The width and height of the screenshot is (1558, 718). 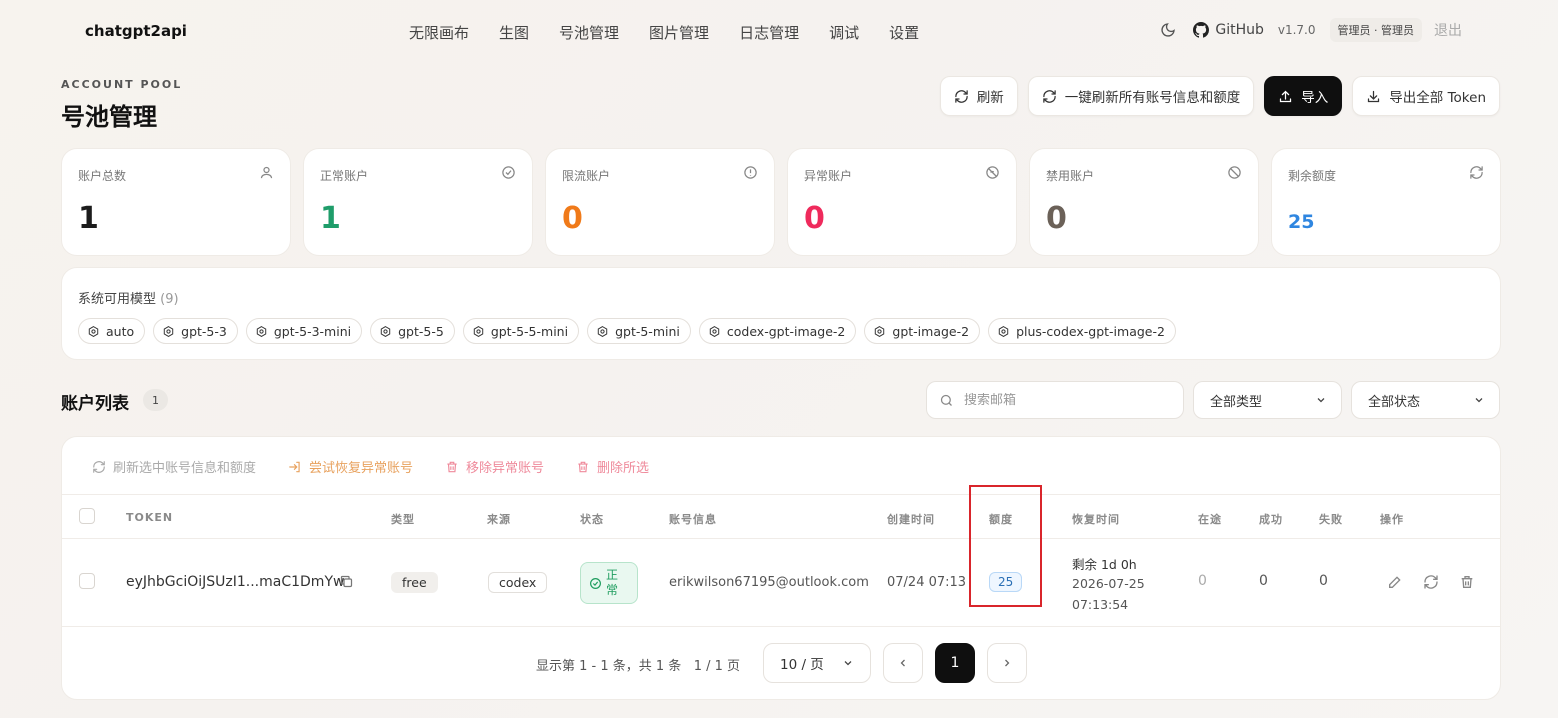 I want to click on col-ops: 操作, so click(x=1392, y=519).